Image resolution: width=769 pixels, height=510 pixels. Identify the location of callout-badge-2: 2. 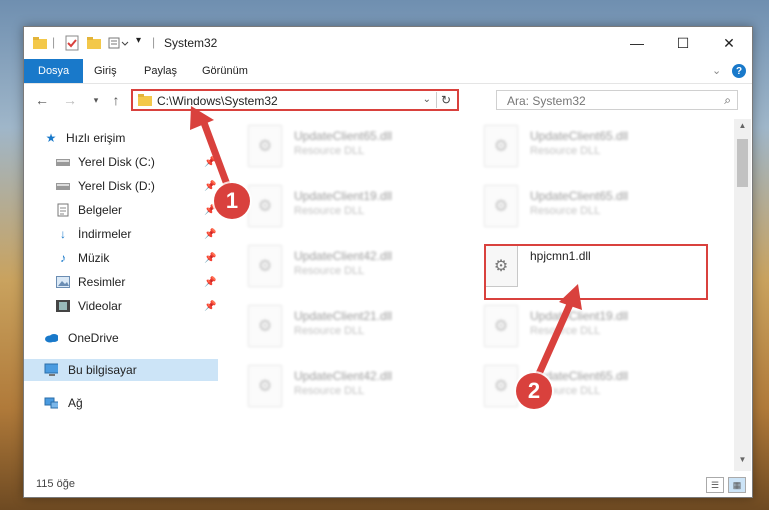
(534, 391).